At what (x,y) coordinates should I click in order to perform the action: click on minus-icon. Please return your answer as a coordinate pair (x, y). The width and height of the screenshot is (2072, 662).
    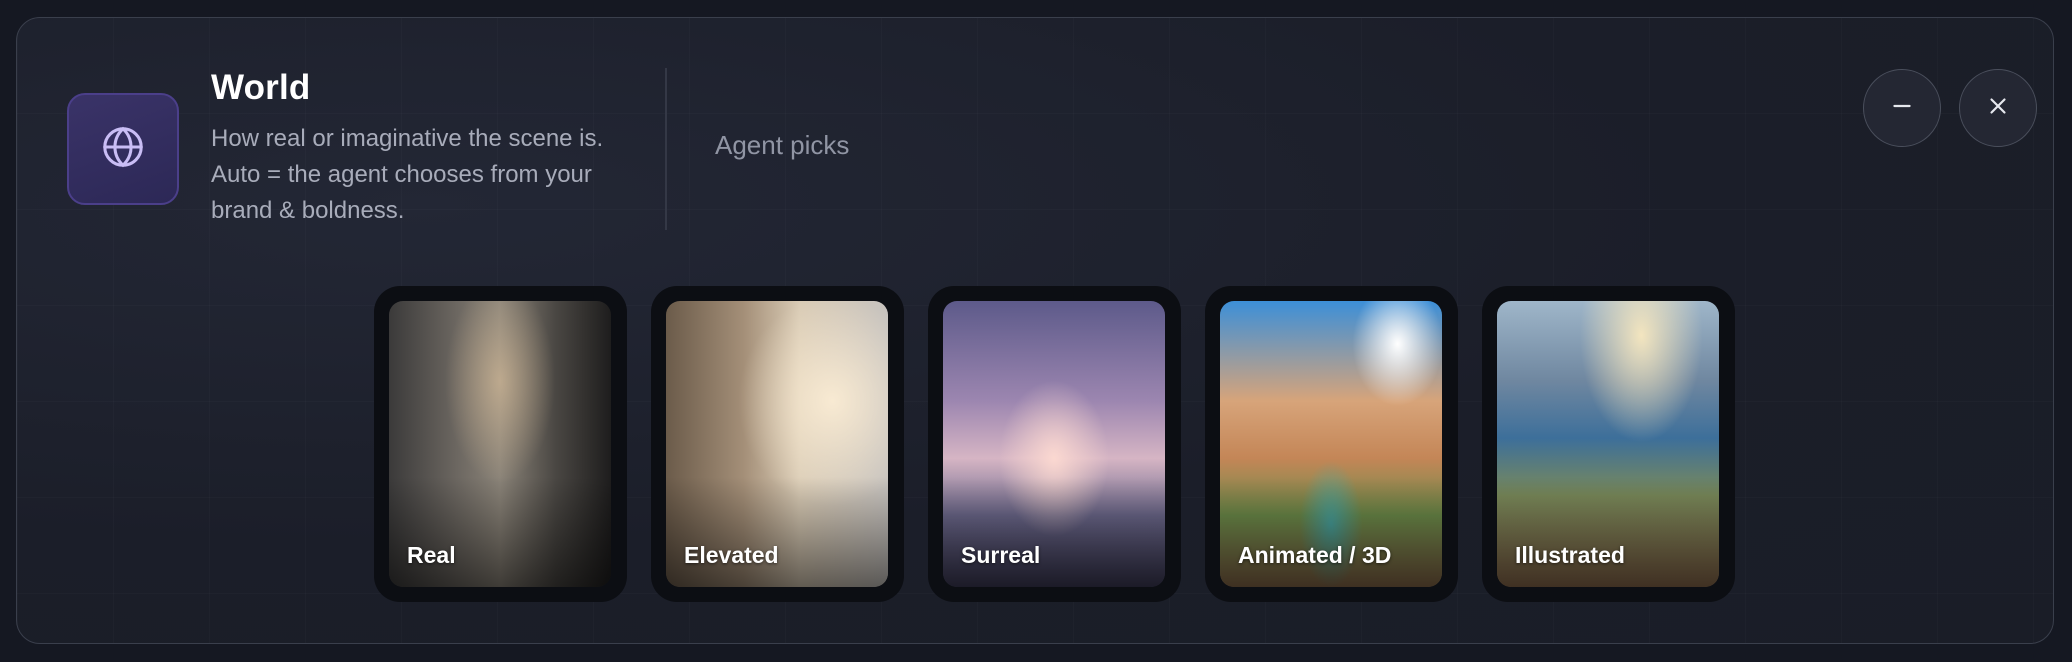
    Looking at the image, I should click on (1902, 108).